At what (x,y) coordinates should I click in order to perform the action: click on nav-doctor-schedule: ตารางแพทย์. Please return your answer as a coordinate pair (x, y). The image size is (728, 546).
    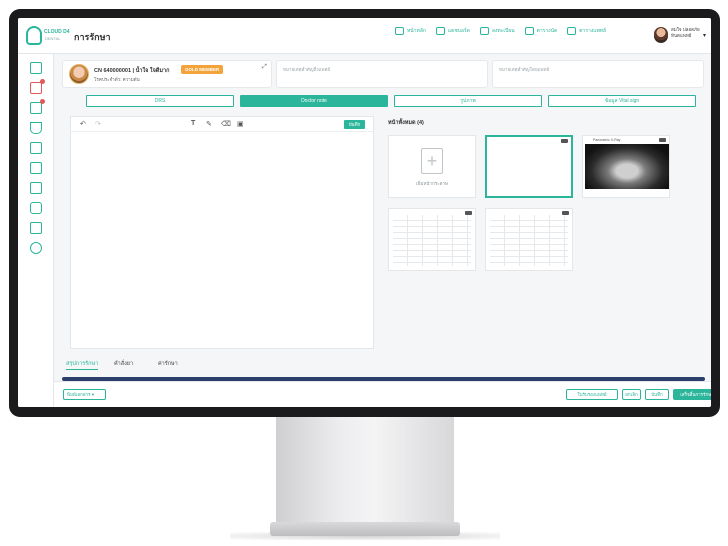
    Looking at the image, I should click on (586, 31).